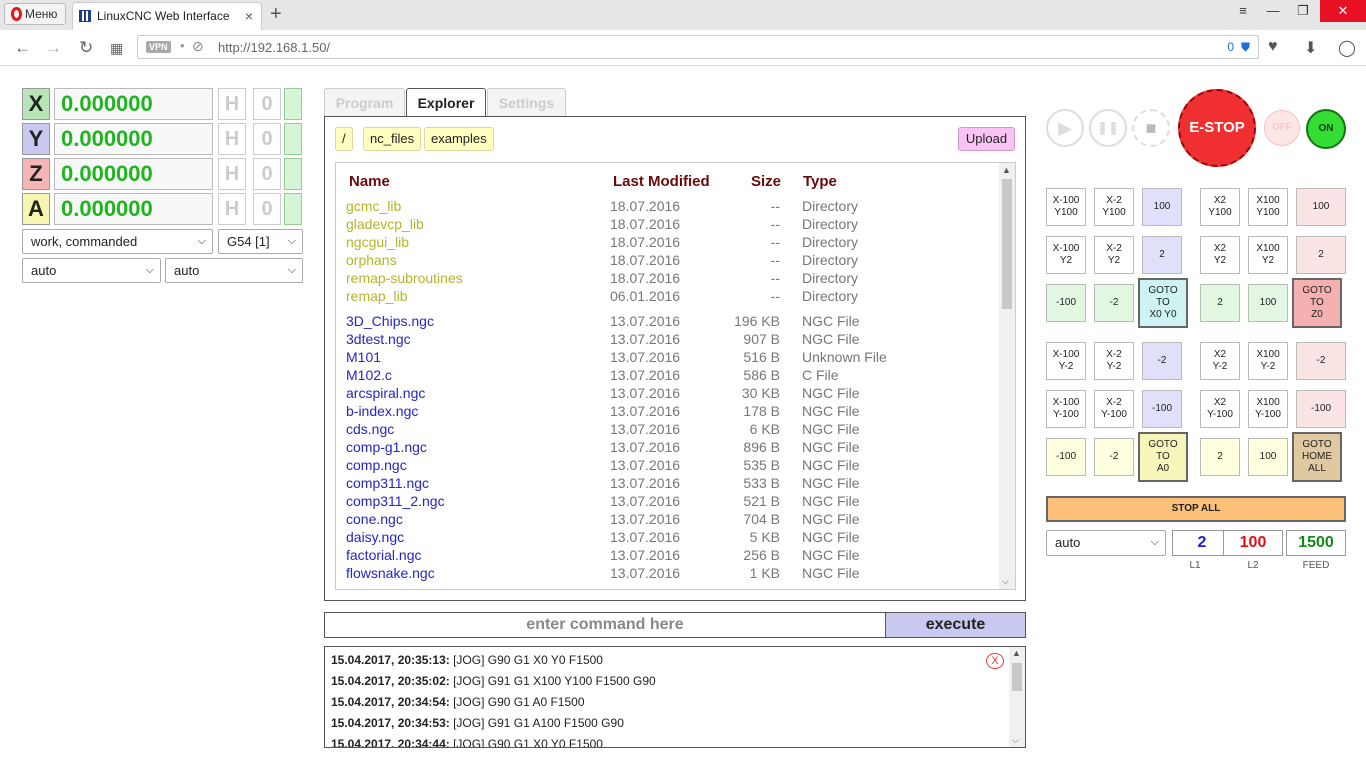  What do you see at coordinates (820, 181) in the screenshot?
I see `header-type: Type` at bounding box center [820, 181].